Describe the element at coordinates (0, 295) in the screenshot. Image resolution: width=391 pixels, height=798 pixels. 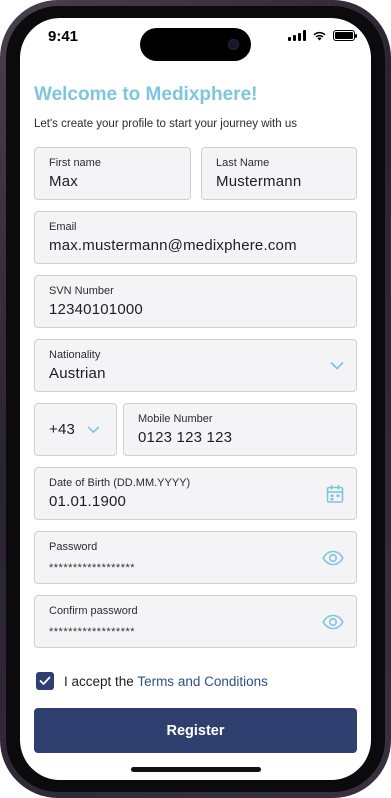
I see `volume-down-button` at that location.